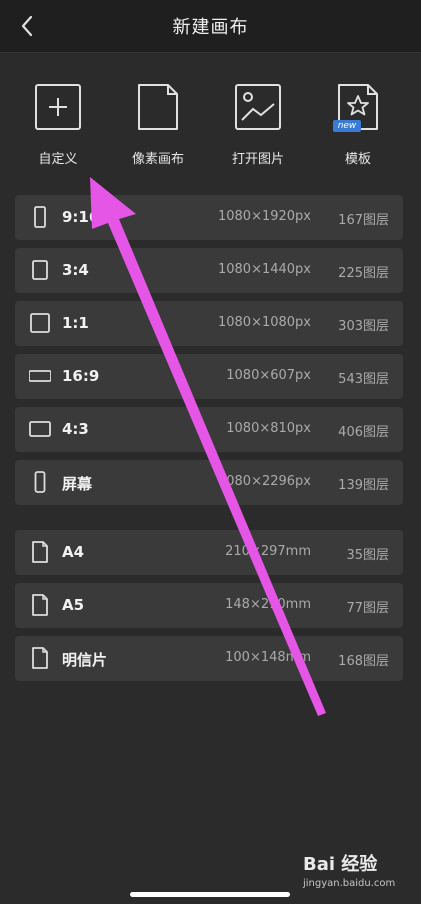  I want to click on preset-name: 3:4, so click(75, 270).